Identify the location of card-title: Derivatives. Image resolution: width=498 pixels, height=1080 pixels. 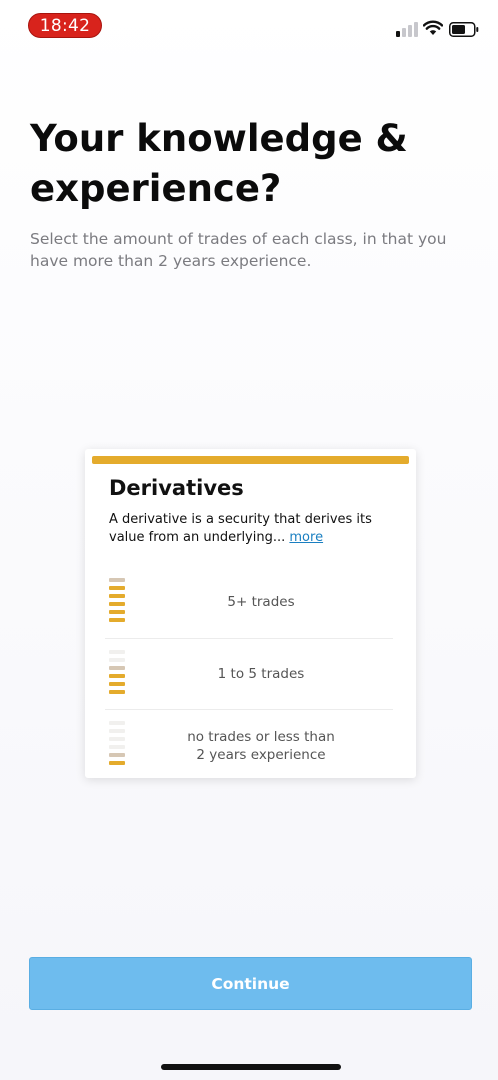
(176, 488).